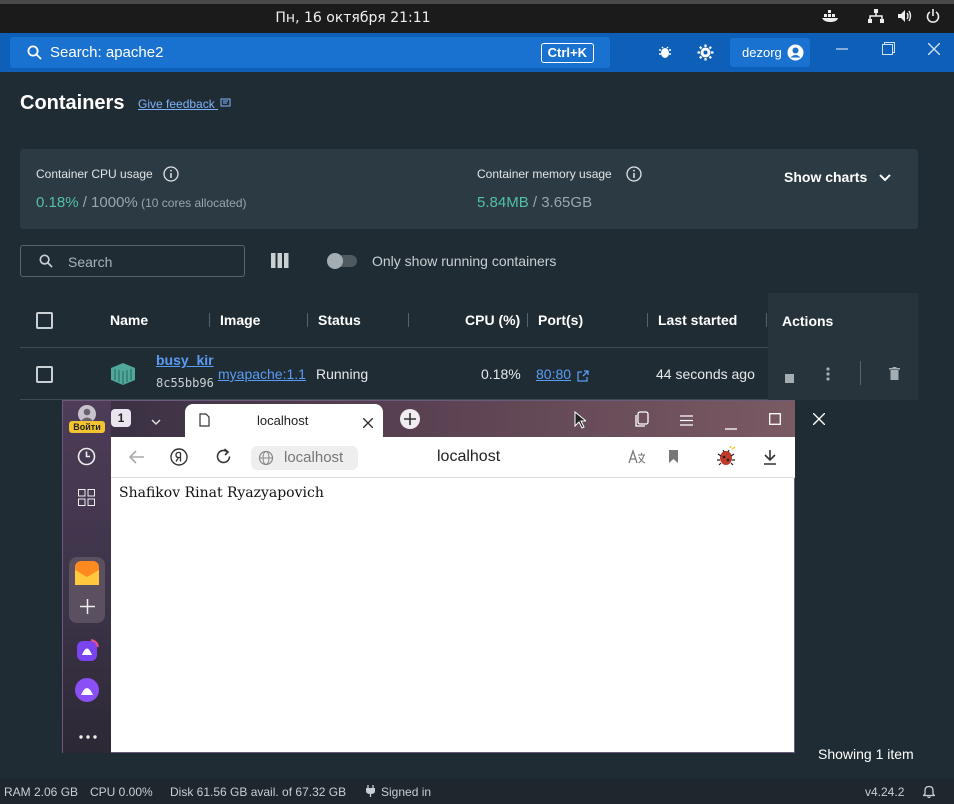 This screenshot has height=804, width=954. I want to click on notification-bell-icon, so click(929, 793).